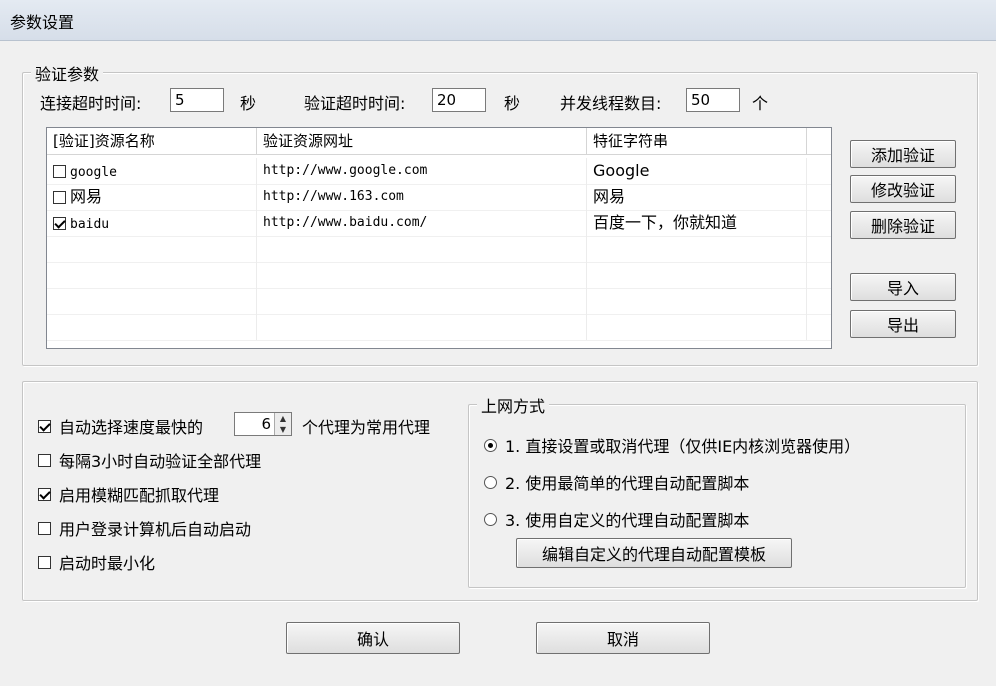  Describe the element at coordinates (139, 495) in the screenshot. I see `fuzzy-label: 启用模糊匹配抓取代理` at that location.